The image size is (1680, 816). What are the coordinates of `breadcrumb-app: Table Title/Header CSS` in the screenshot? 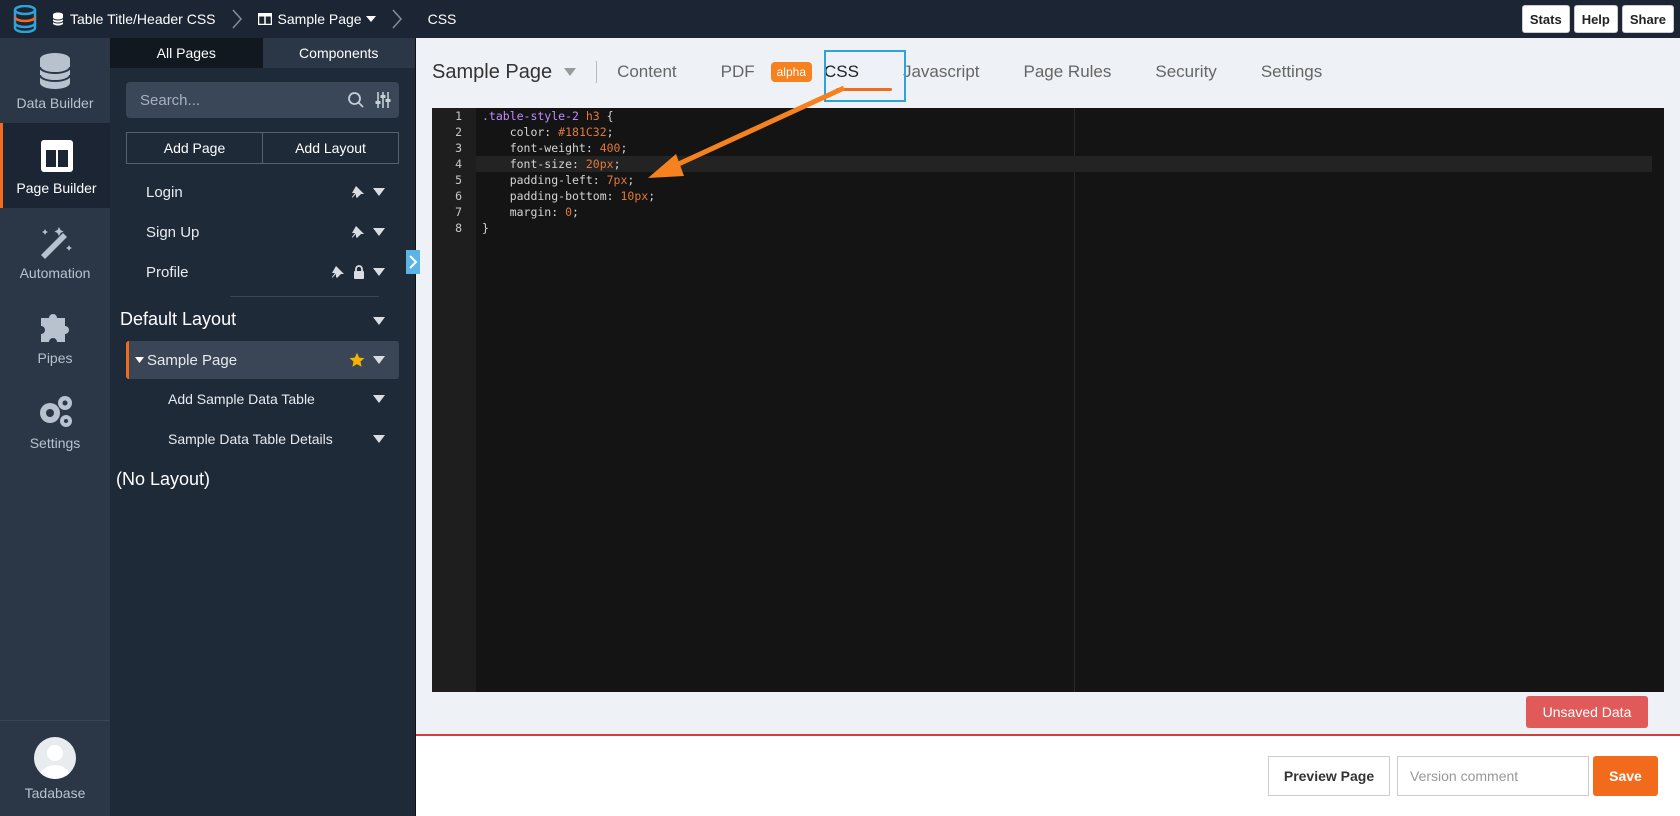 It's located at (134, 19).